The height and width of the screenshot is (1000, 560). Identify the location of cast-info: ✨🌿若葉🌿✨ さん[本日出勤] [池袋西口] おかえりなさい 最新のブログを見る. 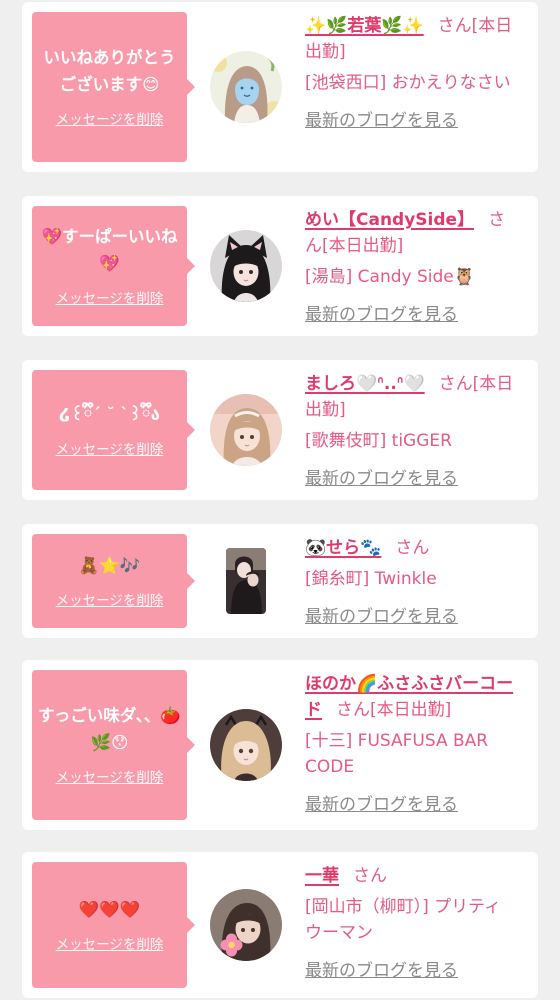
(411, 87).